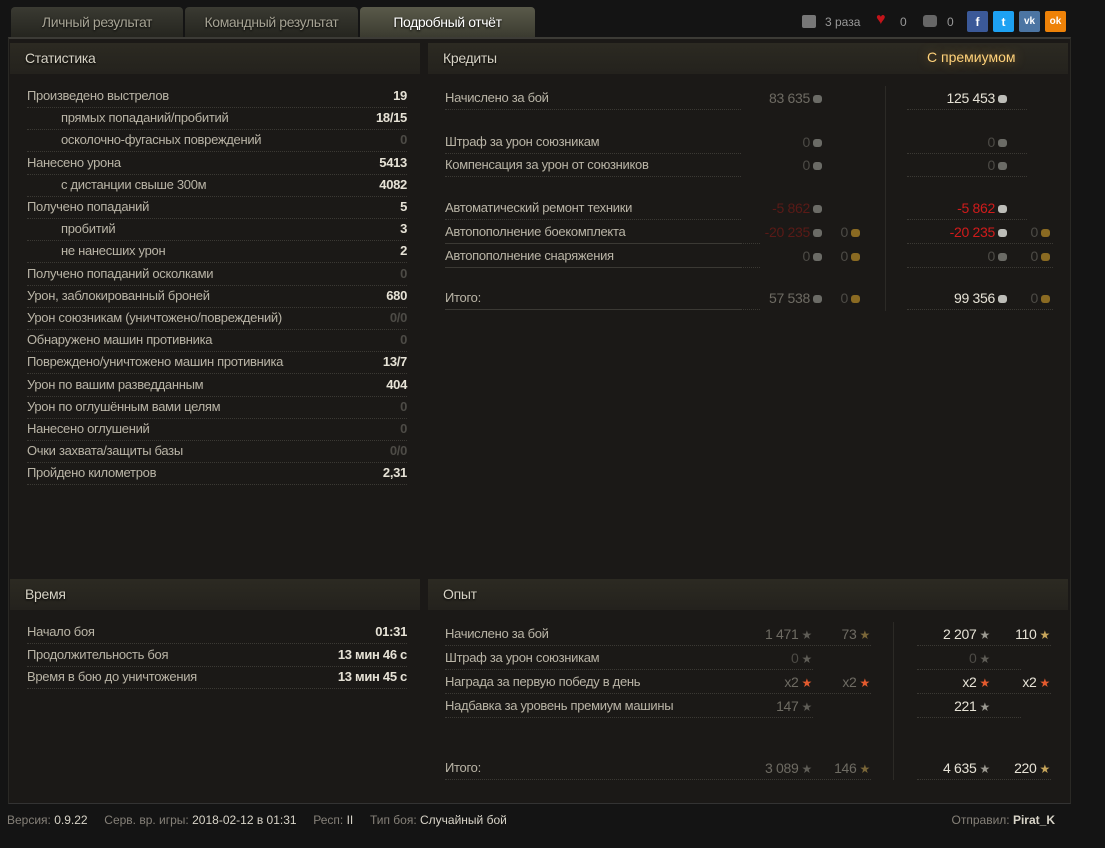  I want to click on credits-row: Компенсация за урон от союзников 0 0, so click(750, 166).